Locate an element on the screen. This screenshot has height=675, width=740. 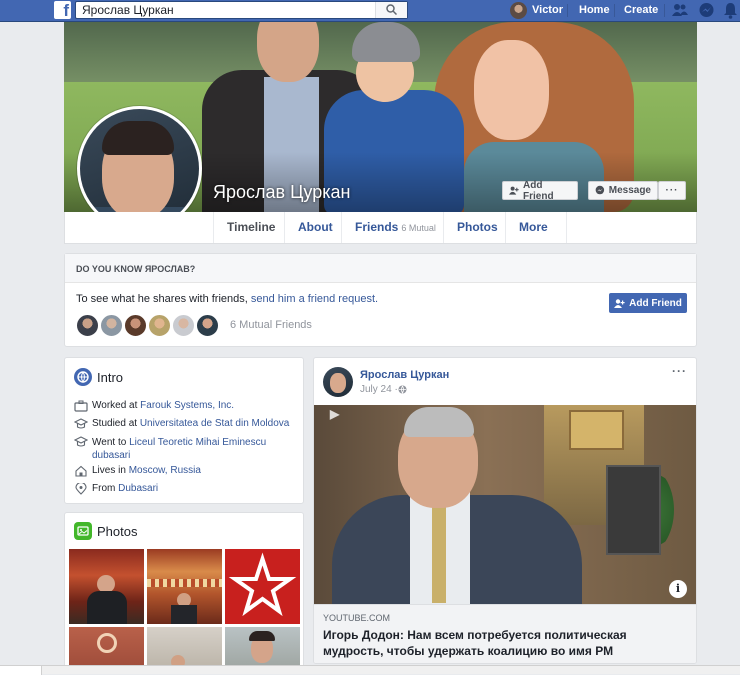
photos-icon is located at coordinates (83, 531).